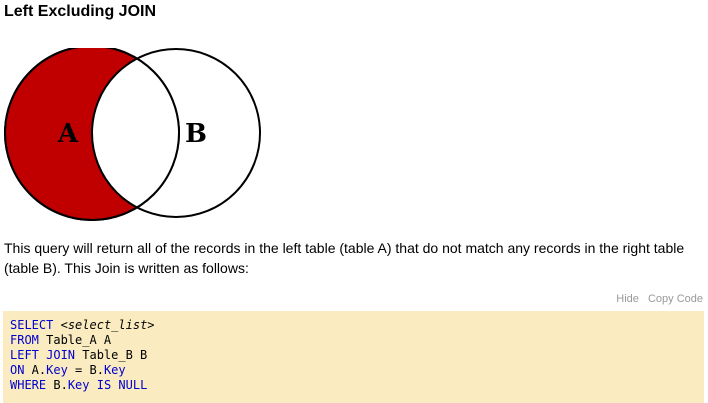  I want to click on code-text: B., so click(57, 385).